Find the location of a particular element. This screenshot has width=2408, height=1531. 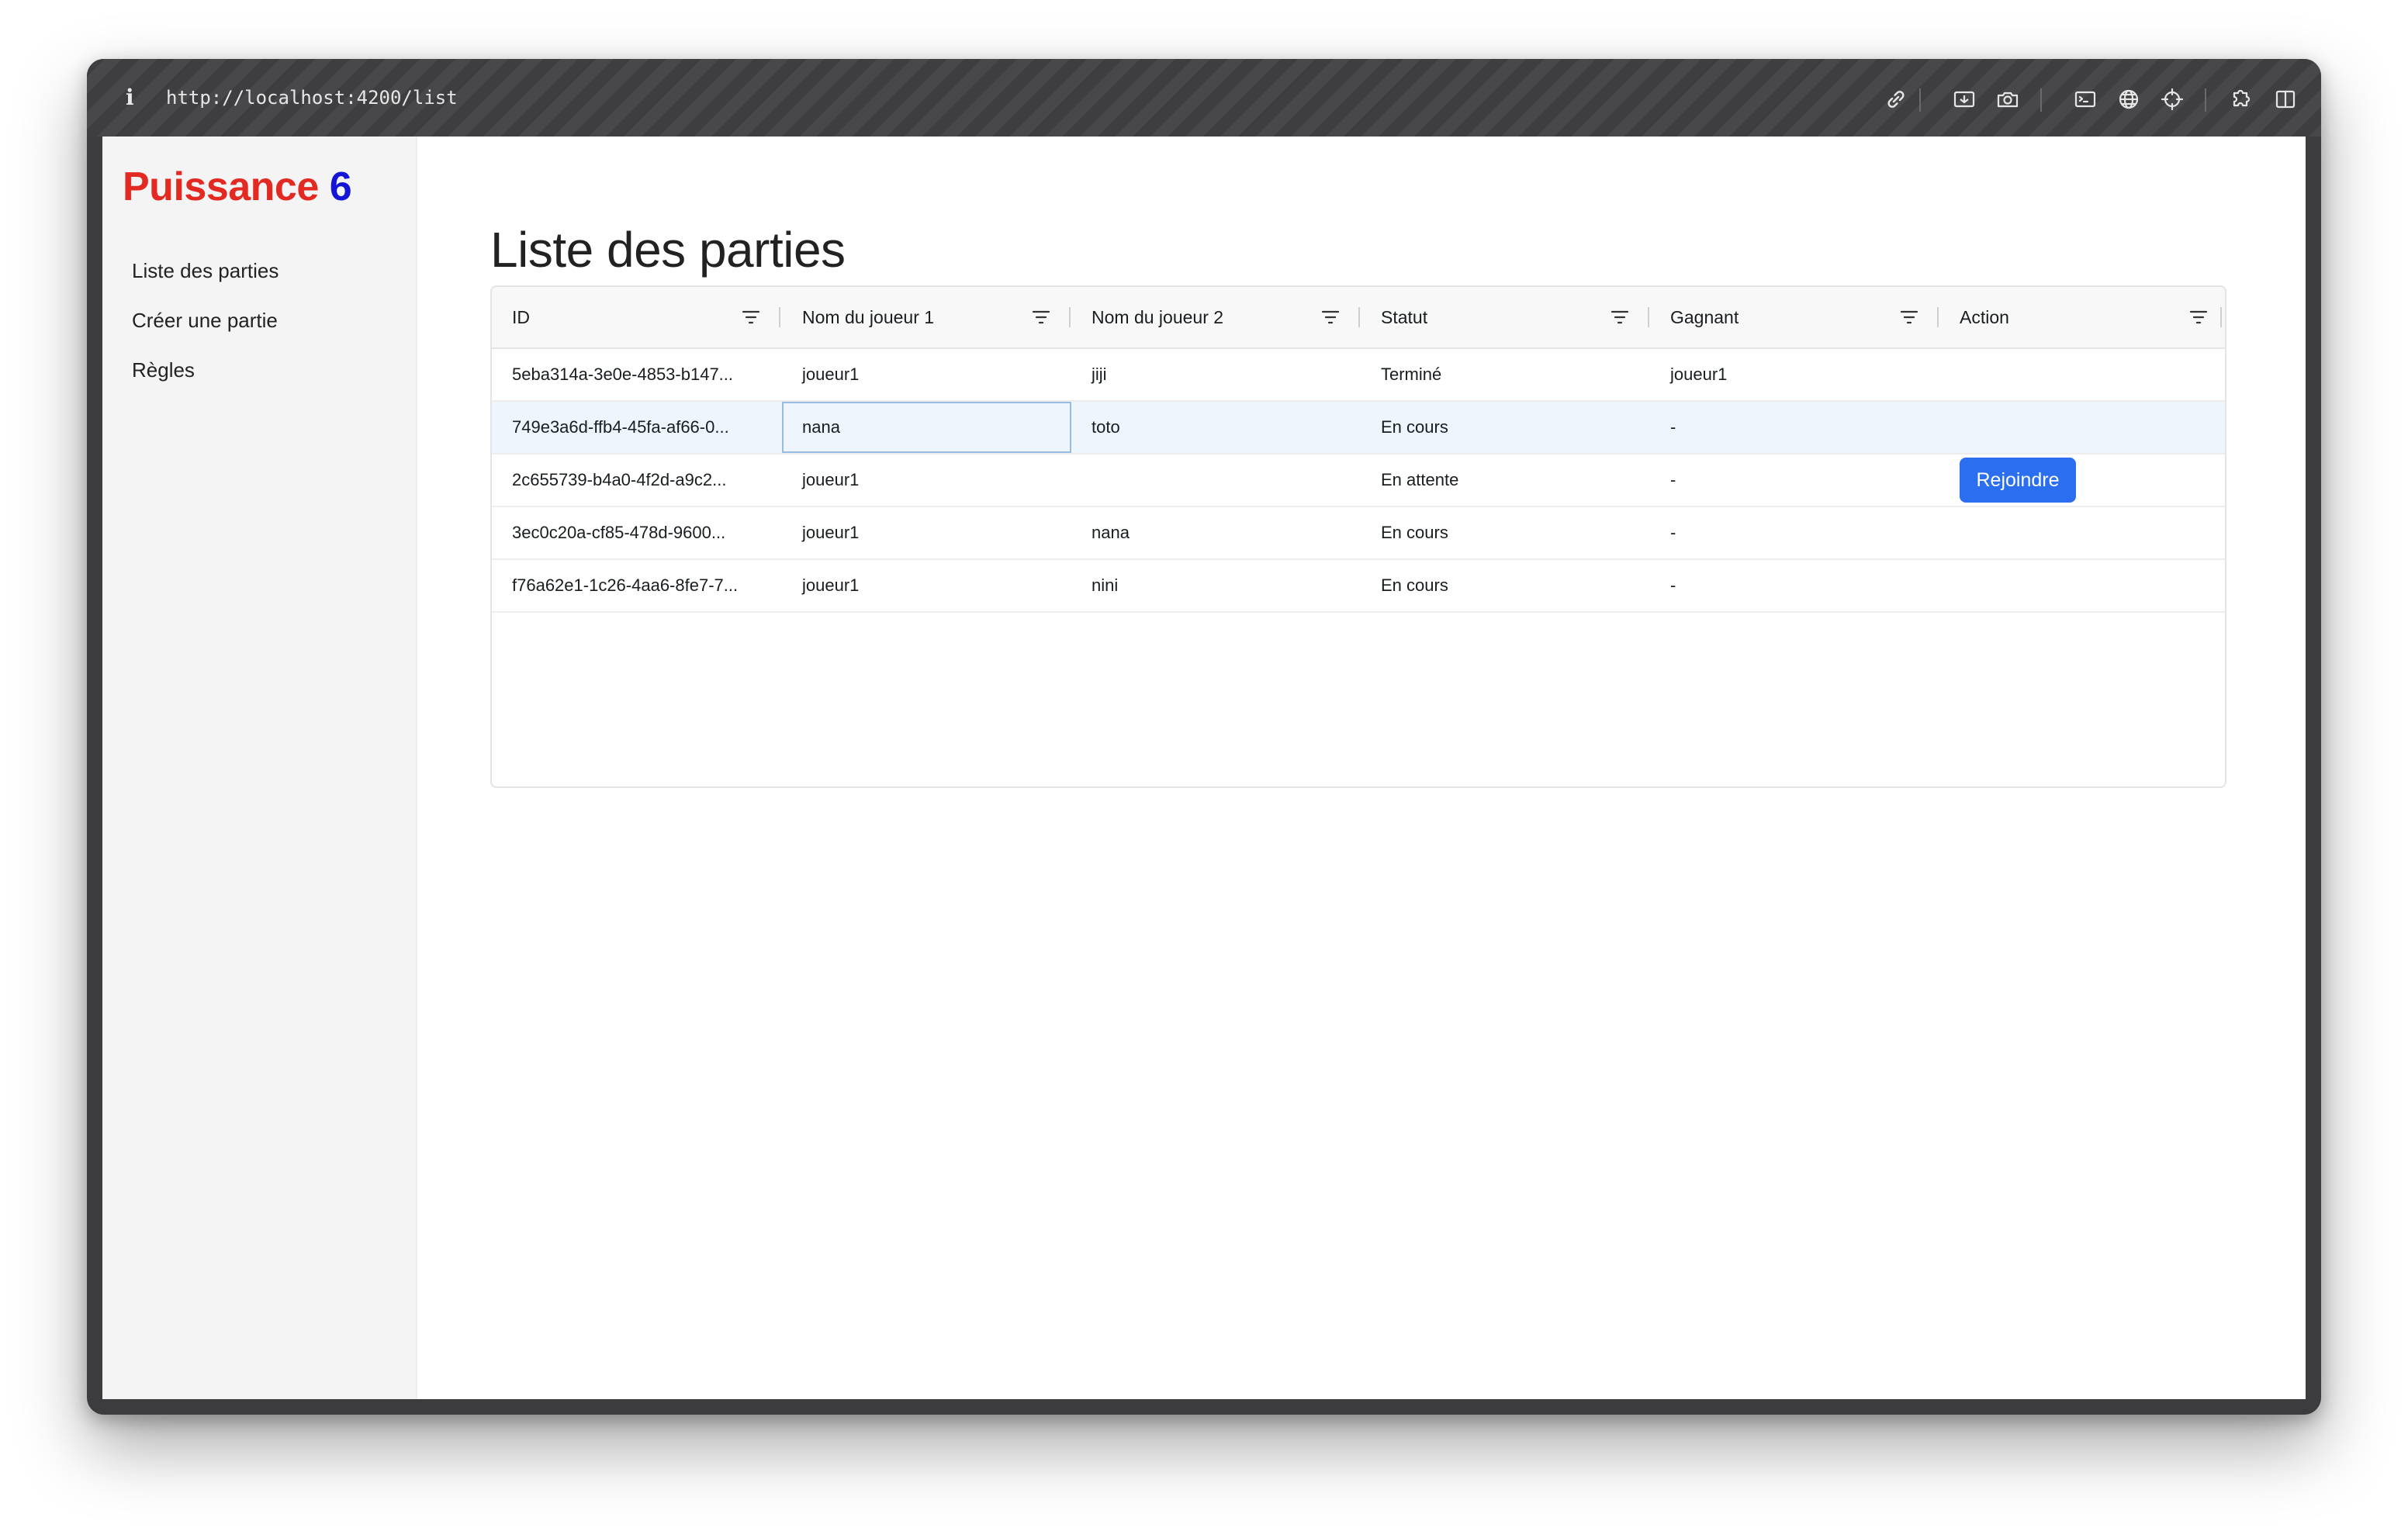

column-header-label: Nom du joueur 2 is located at coordinates (1158, 317).